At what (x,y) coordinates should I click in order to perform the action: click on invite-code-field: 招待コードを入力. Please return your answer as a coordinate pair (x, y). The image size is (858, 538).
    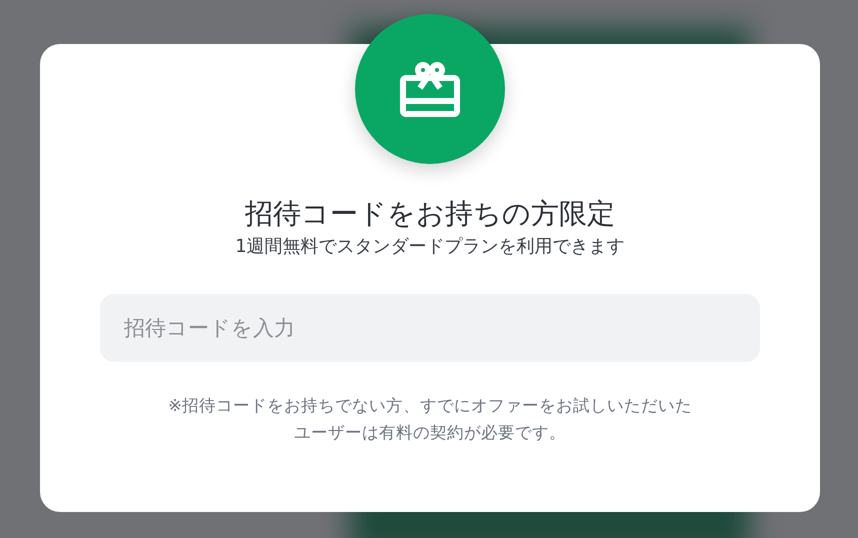
    Looking at the image, I should click on (430, 328).